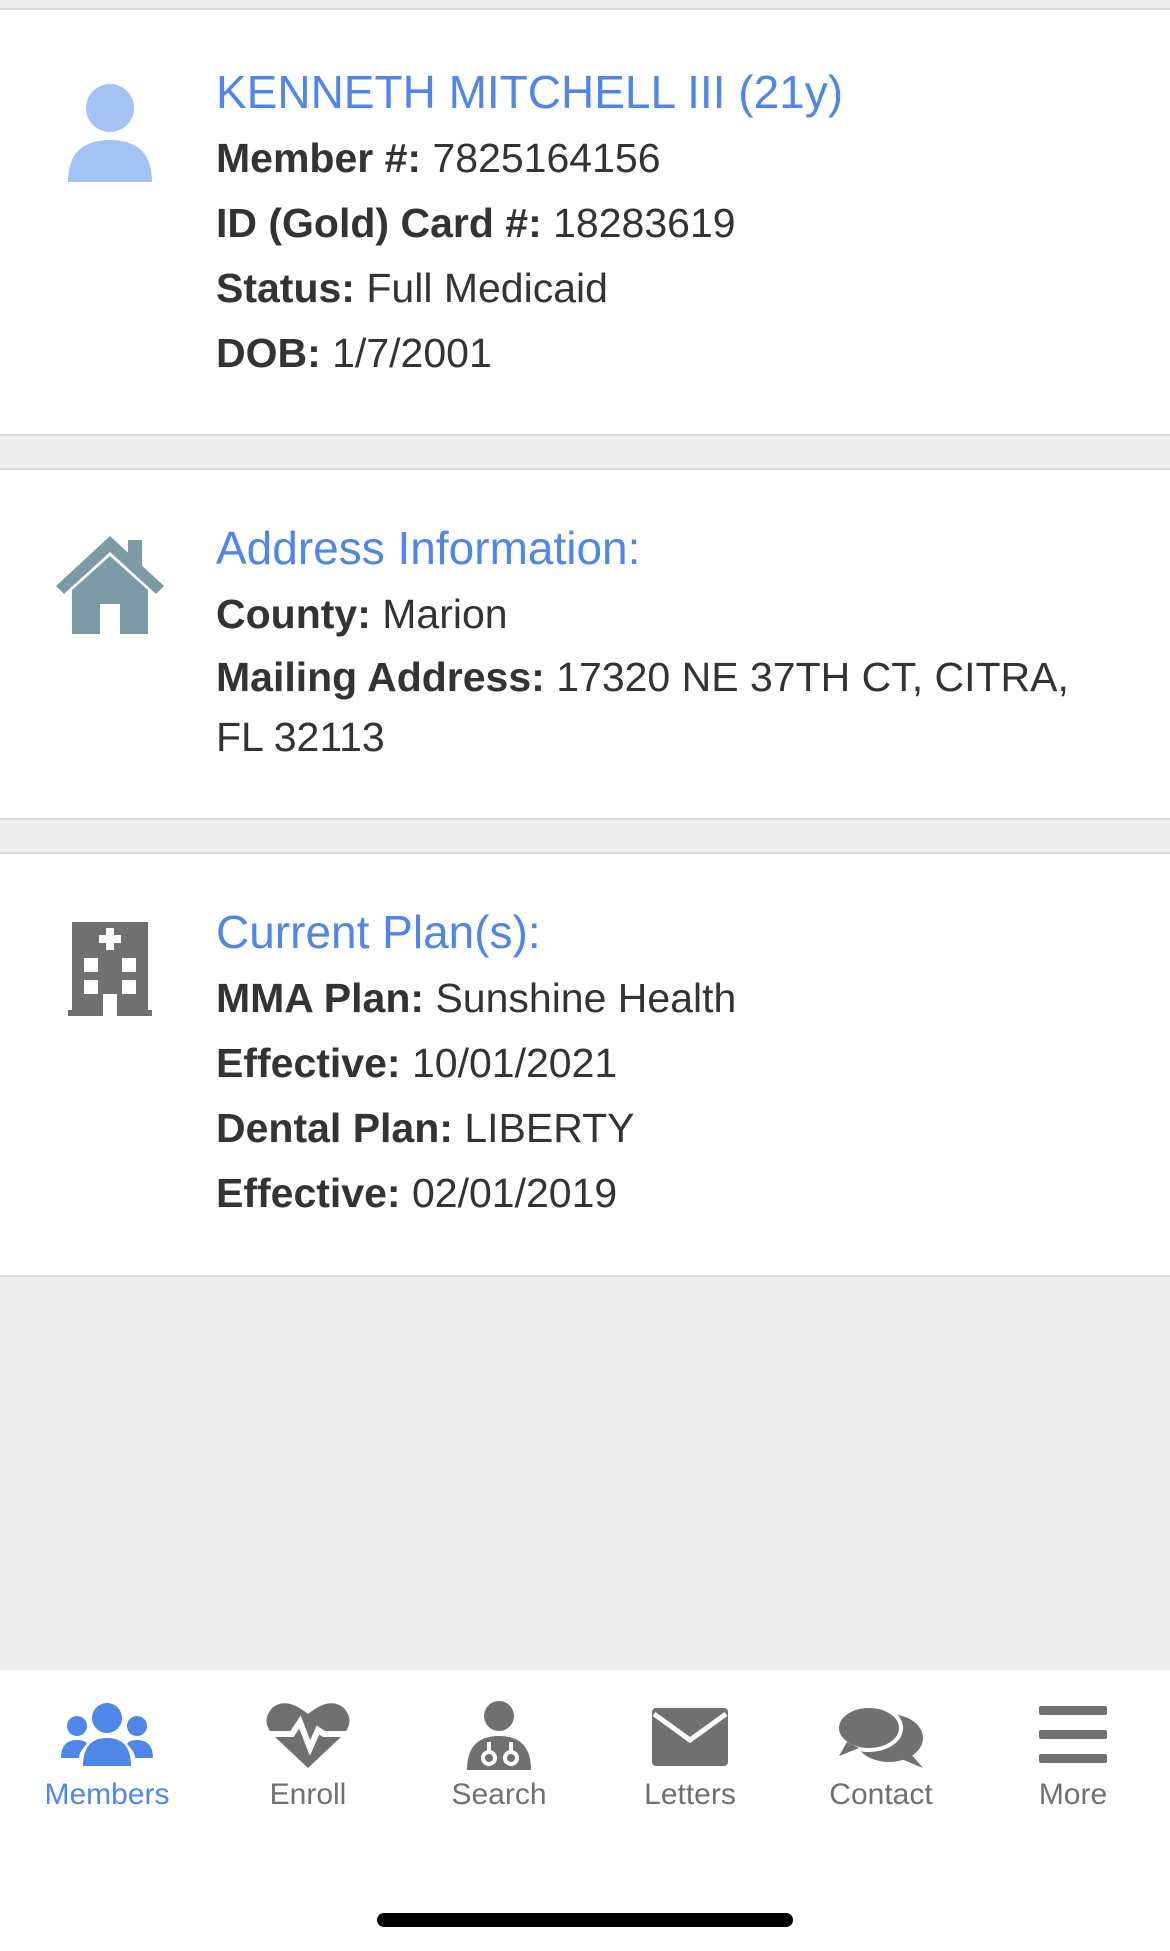 The width and height of the screenshot is (1170, 1951). What do you see at coordinates (668, 1063) in the screenshot?
I see `mma-effective-row: Effective: 10/01/2021` at bounding box center [668, 1063].